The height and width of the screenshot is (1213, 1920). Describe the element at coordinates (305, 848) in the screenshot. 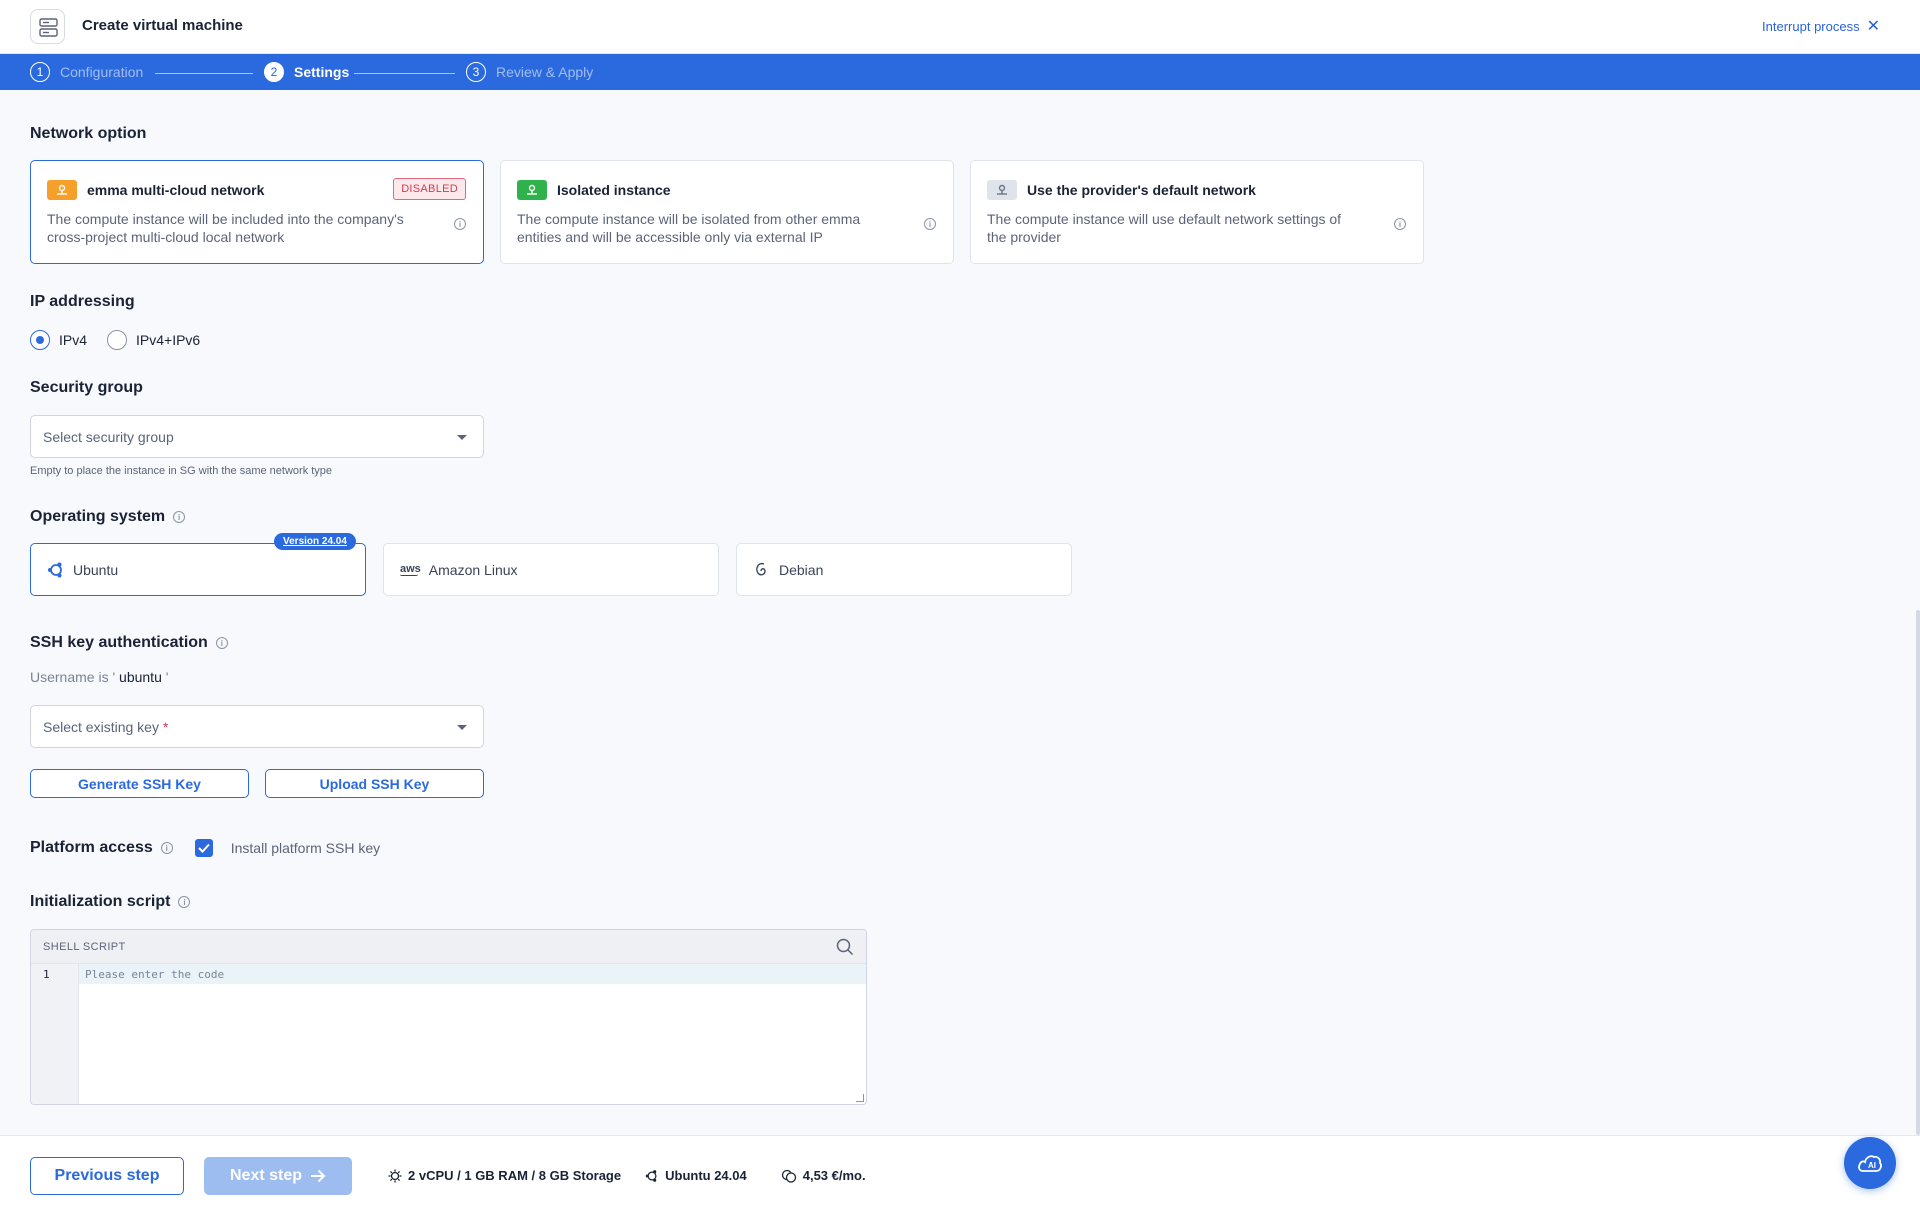

I see `checkbox-label: Install platform SSH key` at that location.